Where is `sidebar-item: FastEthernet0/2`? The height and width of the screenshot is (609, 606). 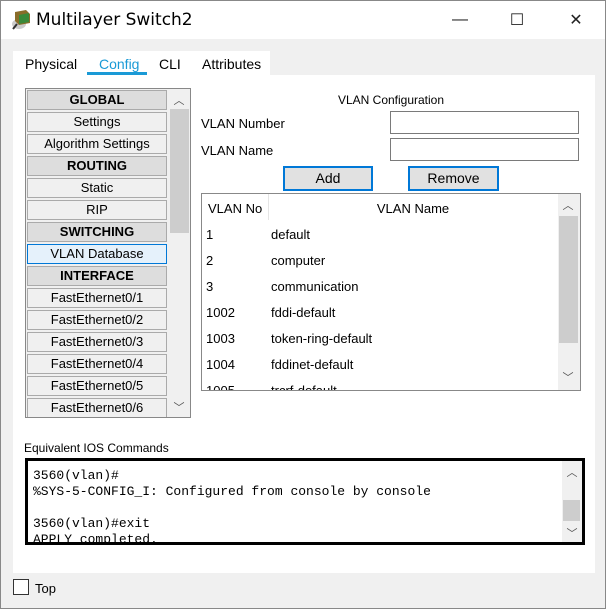 sidebar-item: FastEthernet0/2 is located at coordinates (97, 320).